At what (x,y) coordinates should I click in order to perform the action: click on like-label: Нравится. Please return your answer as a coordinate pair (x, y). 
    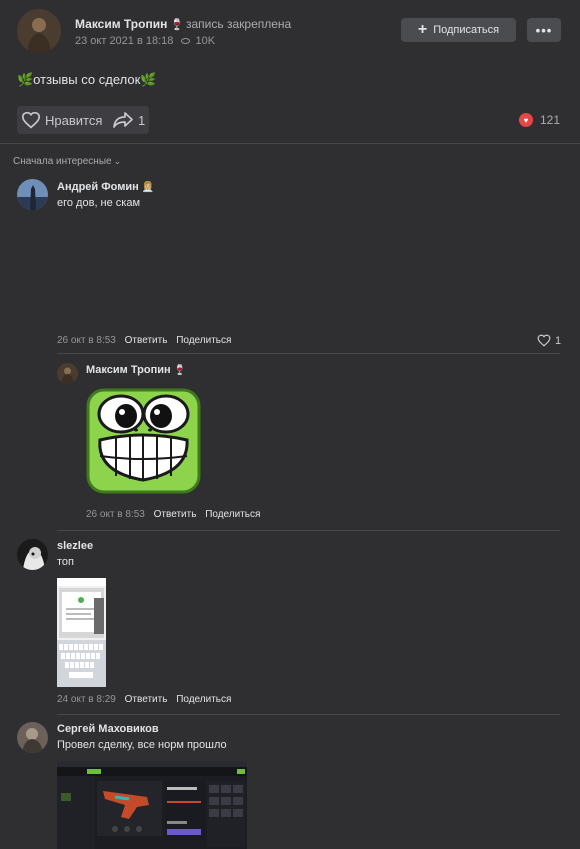
    Looking at the image, I should click on (74, 120).